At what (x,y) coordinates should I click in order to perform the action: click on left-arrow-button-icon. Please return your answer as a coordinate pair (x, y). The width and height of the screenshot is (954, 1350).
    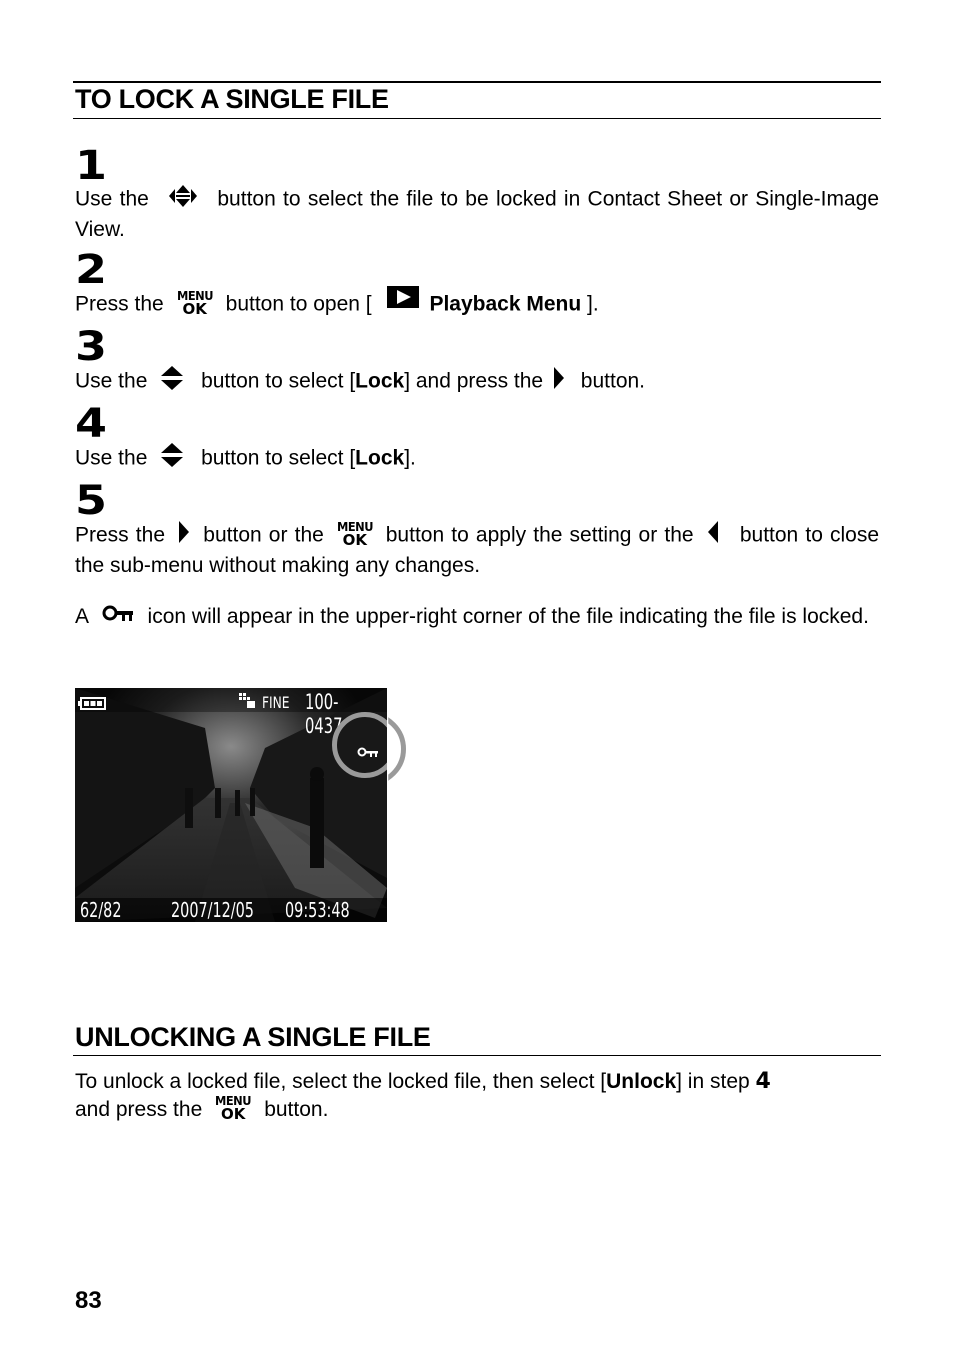
    Looking at the image, I should click on (713, 536).